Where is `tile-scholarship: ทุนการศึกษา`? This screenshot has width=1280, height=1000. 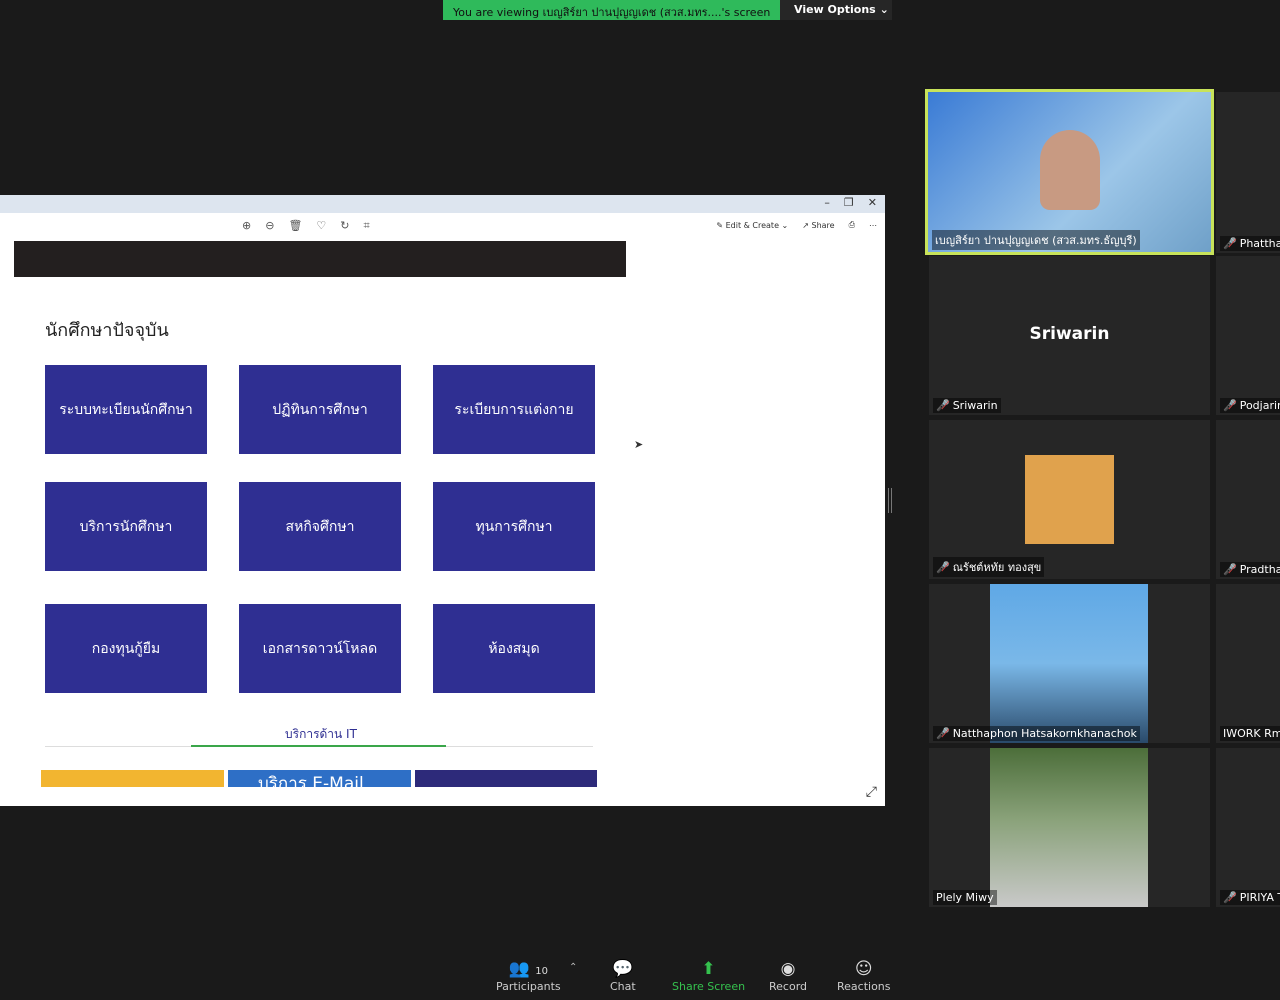
tile-scholarship: ทุนการศึกษา is located at coordinates (514, 526).